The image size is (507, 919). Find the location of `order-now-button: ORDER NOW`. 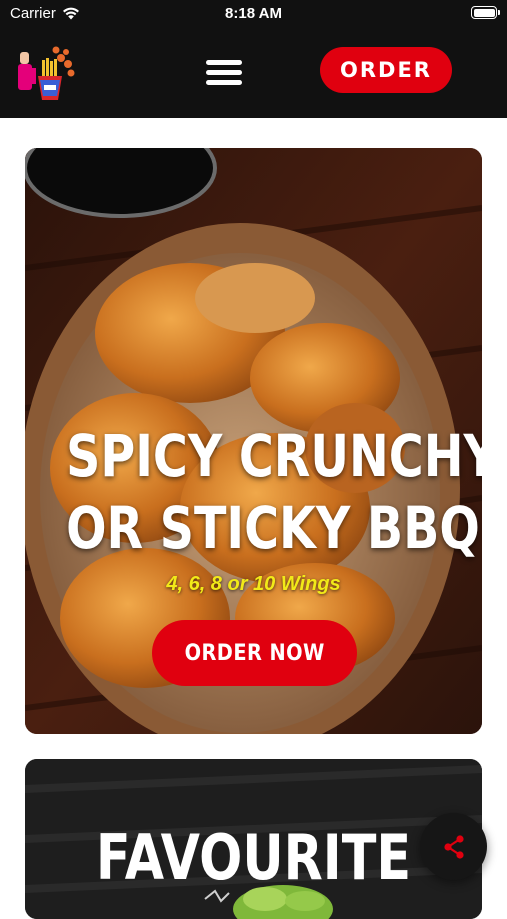

order-now-button: ORDER NOW is located at coordinates (254, 653).